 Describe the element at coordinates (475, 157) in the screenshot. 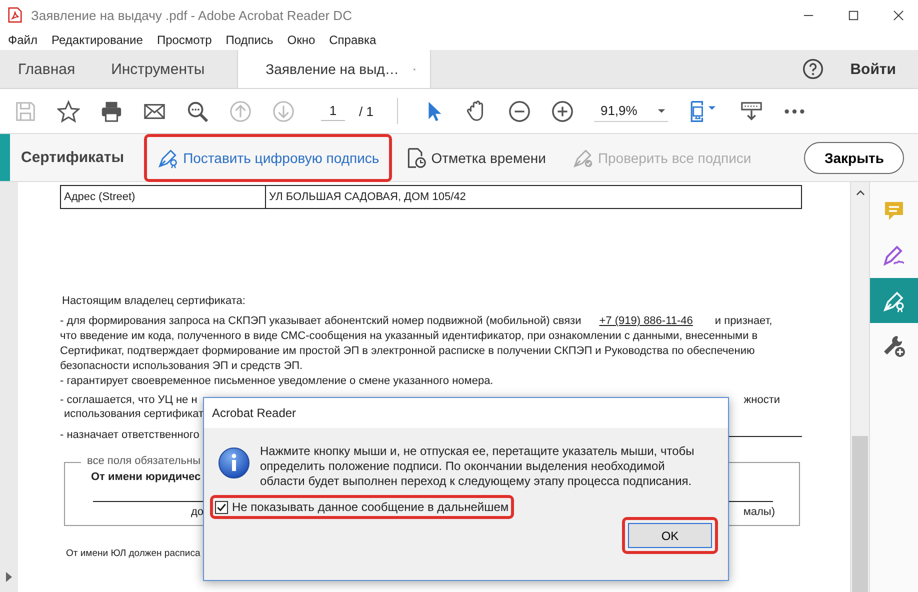

I see `timestamp-button: Отметка времени` at that location.